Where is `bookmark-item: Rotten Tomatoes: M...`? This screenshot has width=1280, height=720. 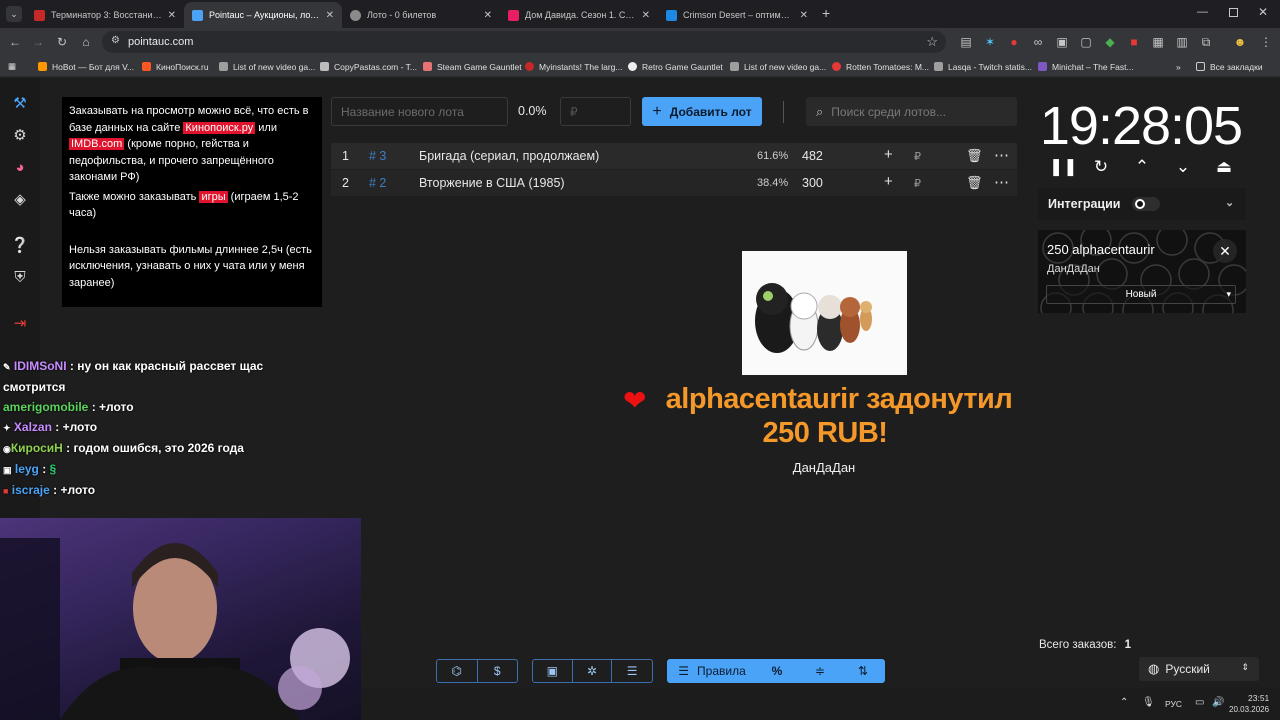
bookmark-item: Rotten Tomatoes: M... is located at coordinates (880, 66).